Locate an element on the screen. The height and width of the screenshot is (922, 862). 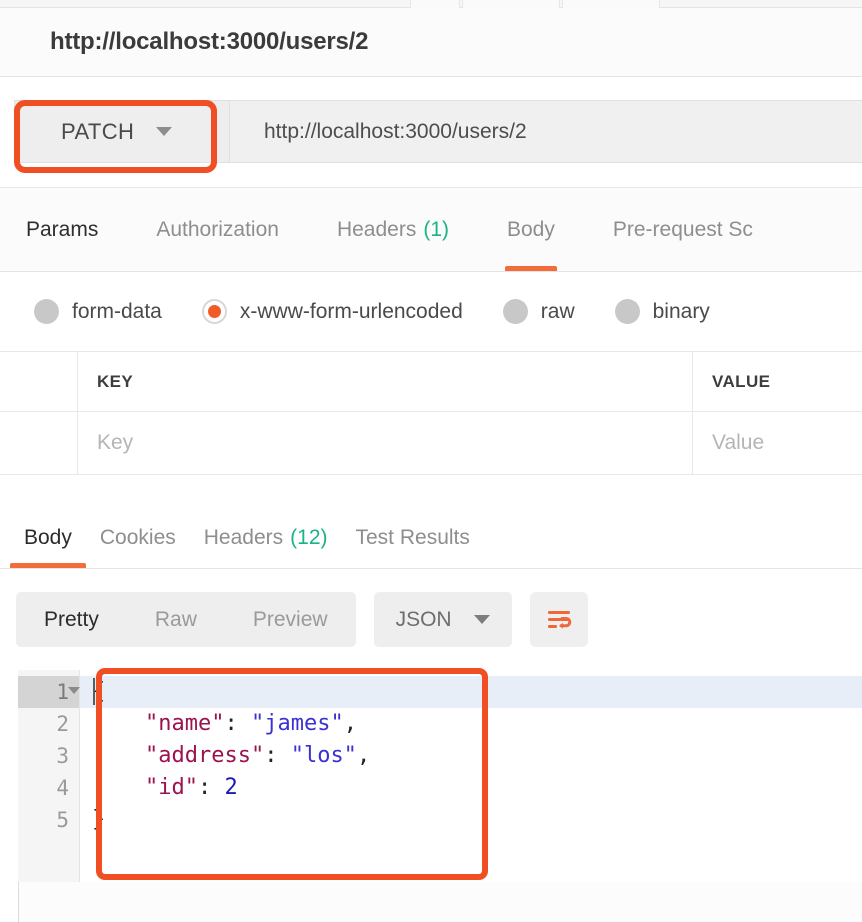
response-tab-headers-label: Headers is located at coordinates (243, 537).